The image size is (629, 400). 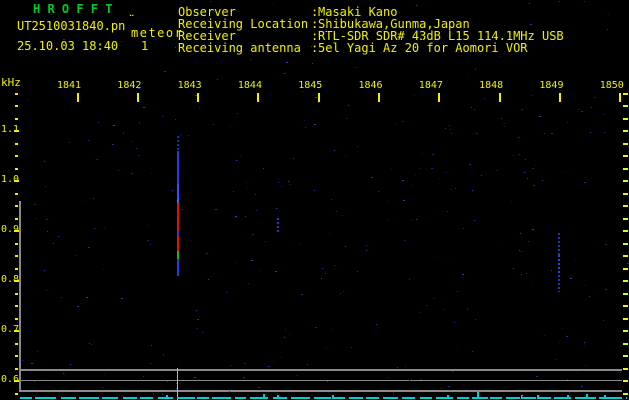 I want to click on info-label: Receiving antenna, so click(x=239, y=48).